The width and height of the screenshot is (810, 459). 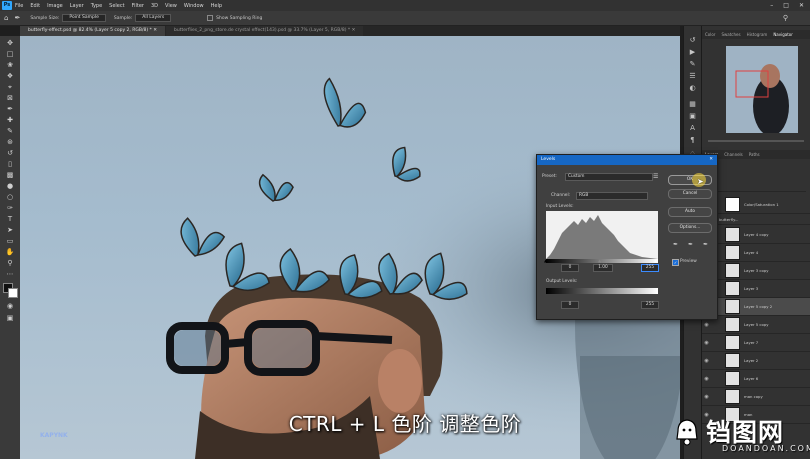 I want to click on menu-select: Select, so click(x=116, y=6).